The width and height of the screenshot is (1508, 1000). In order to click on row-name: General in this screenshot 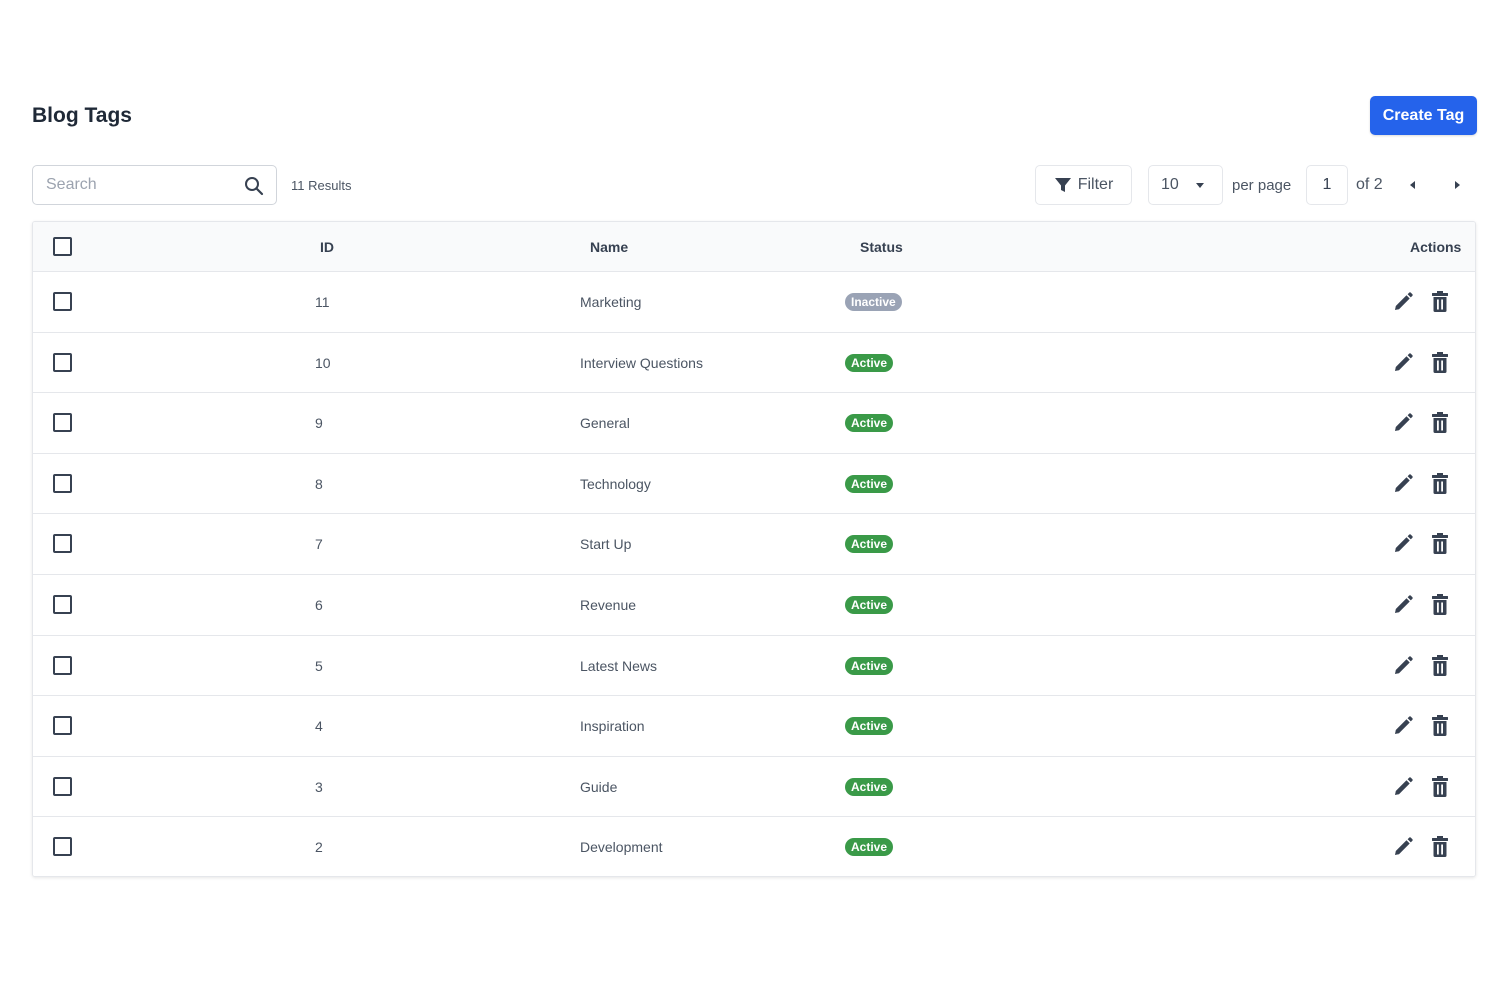, I will do `click(605, 423)`.